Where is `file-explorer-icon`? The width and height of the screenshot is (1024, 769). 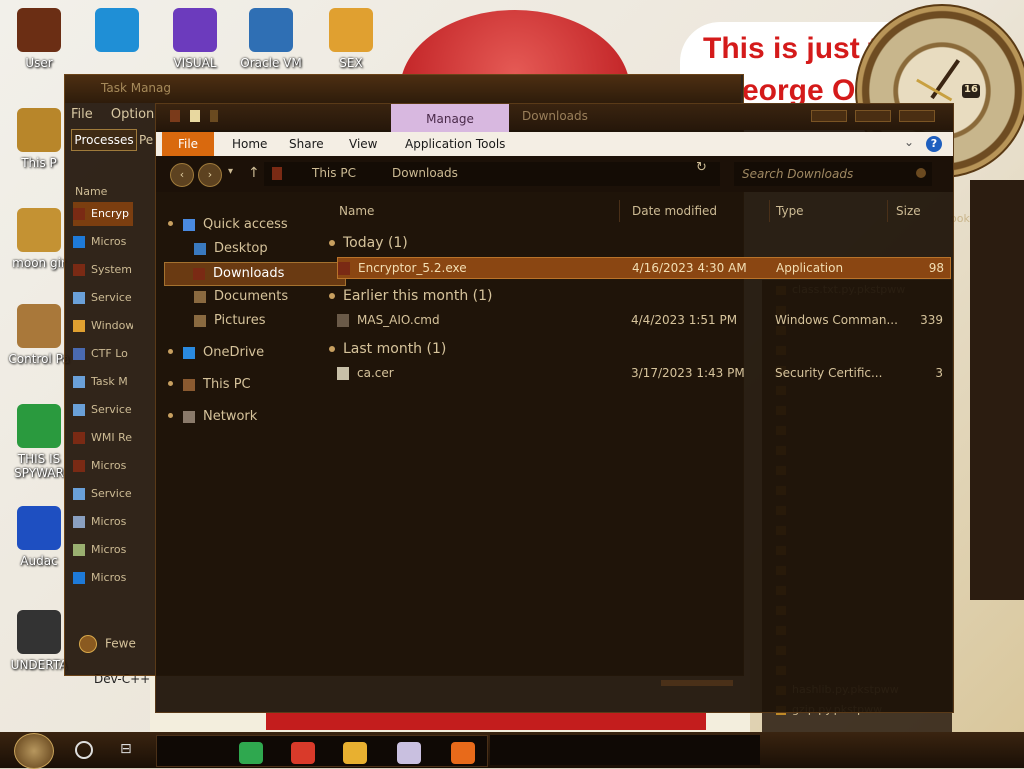
file-explorer-icon is located at coordinates (355, 753).